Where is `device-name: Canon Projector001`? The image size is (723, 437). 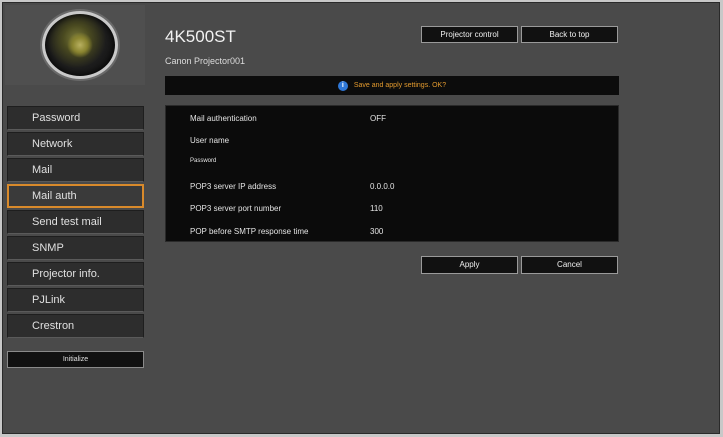
device-name: Canon Projector001 is located at coordinates (205, 61).